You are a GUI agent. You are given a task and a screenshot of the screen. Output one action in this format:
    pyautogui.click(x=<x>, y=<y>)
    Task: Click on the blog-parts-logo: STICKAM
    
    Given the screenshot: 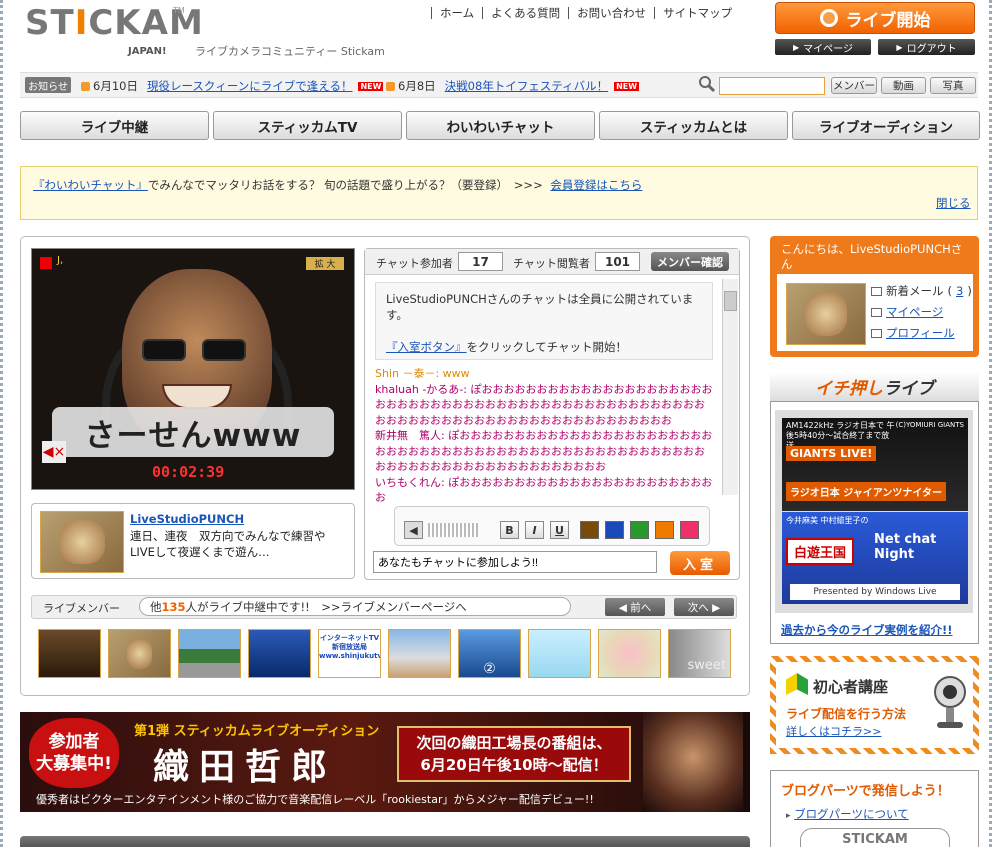 What is the action you would take?
    pyautogui.click(x=875, y=837)
    